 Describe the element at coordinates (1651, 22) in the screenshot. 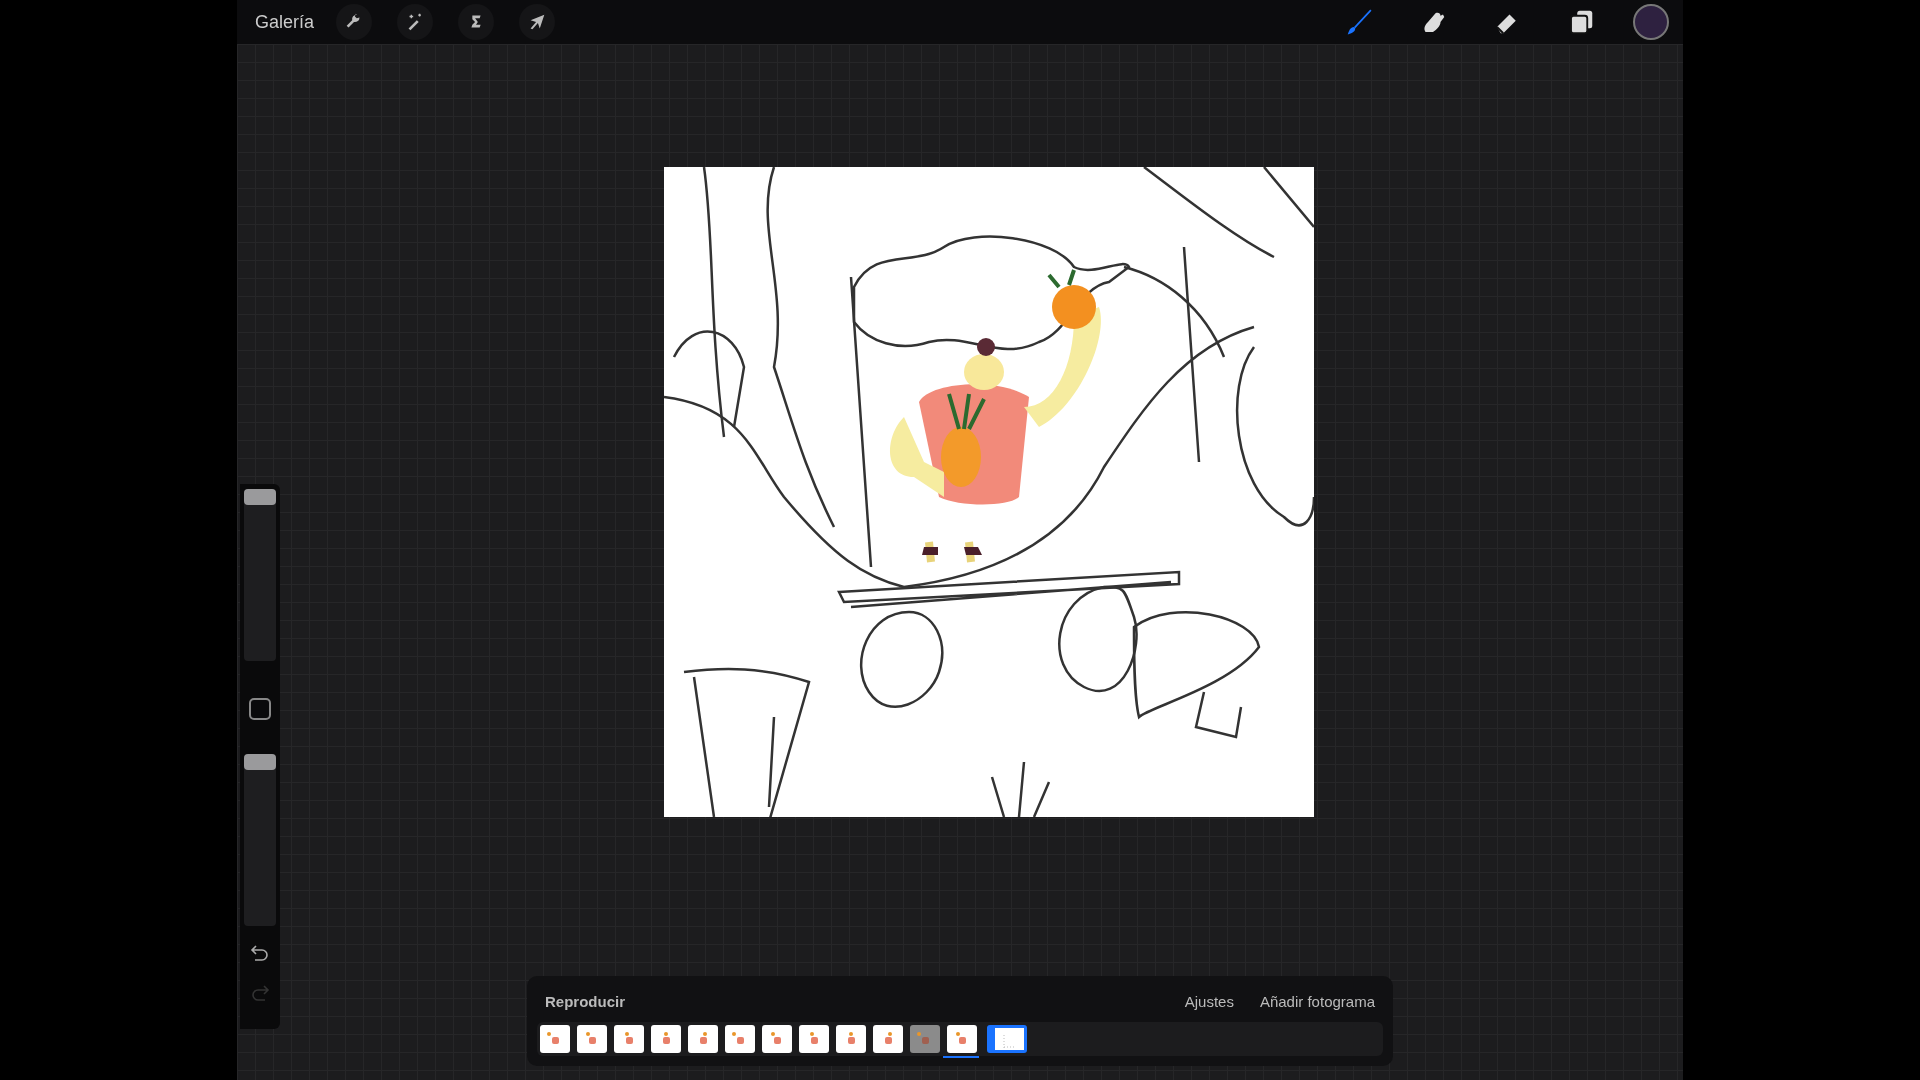

I see `color-swatch` at that location.